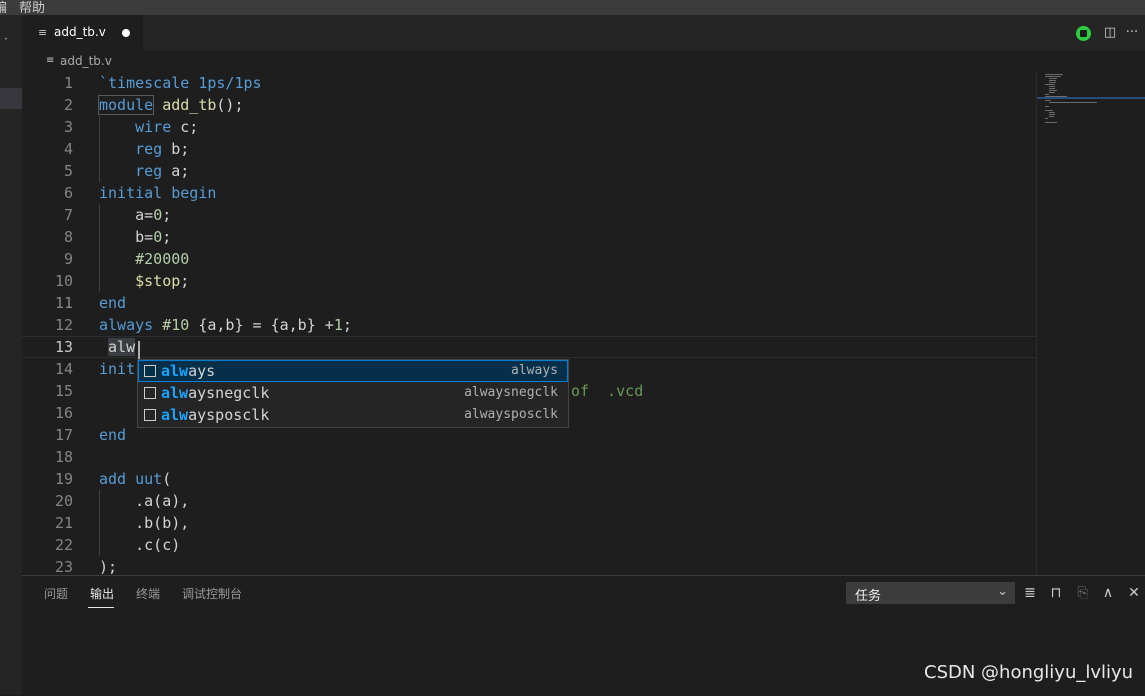  What do you see at coordinates (63, 325) in the screenshot?
I see `line-number: 12` at bounding box center [63, 325].